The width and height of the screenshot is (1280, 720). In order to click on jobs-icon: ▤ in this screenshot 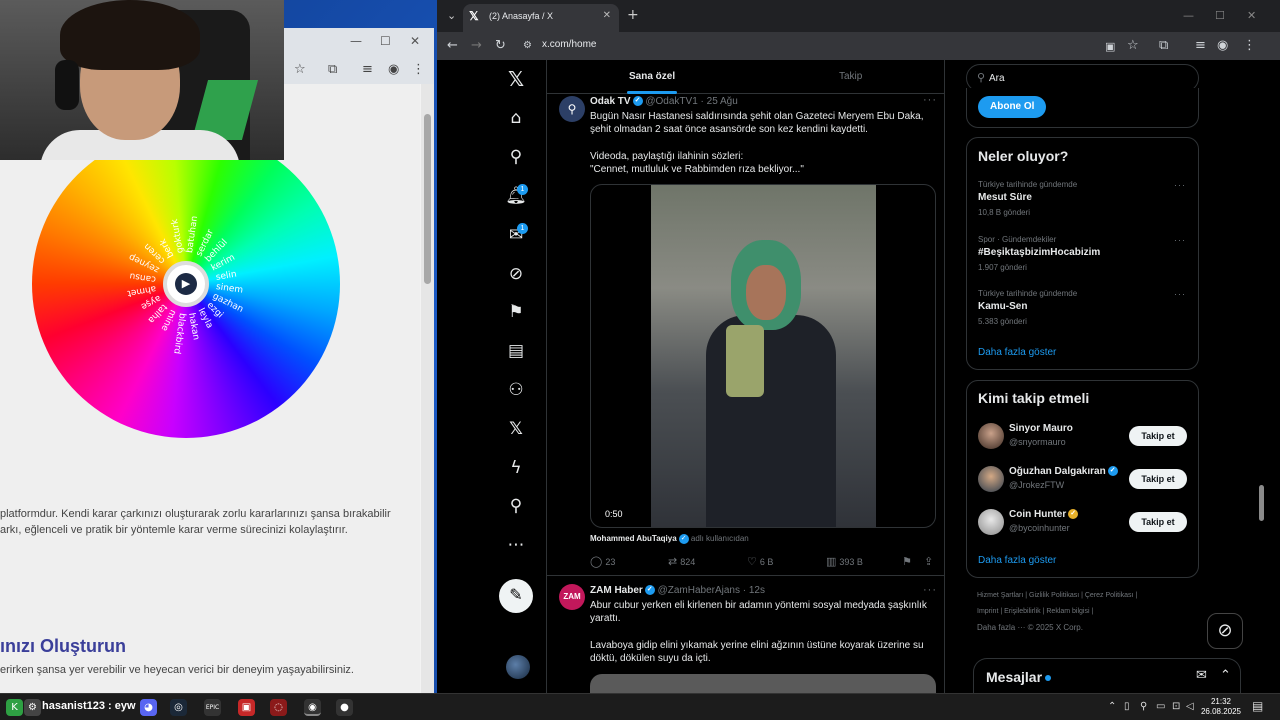, I will do `click(516, 351)`.